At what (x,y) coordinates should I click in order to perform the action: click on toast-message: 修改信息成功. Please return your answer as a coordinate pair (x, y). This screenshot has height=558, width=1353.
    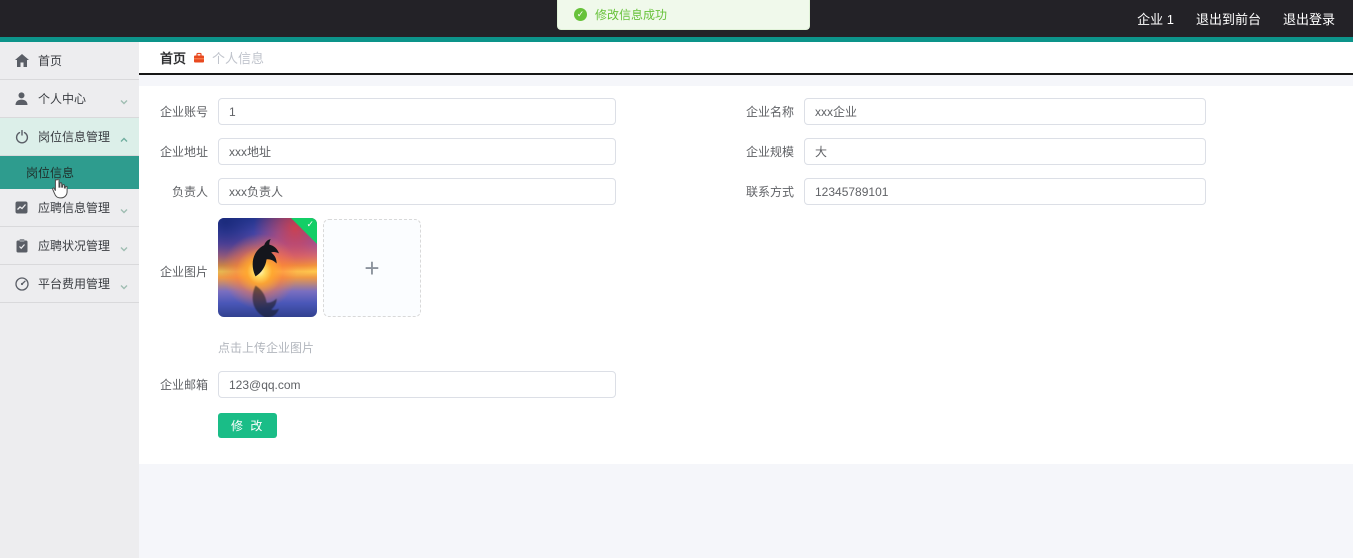
    Looking at the image, I should click on (631, 15).